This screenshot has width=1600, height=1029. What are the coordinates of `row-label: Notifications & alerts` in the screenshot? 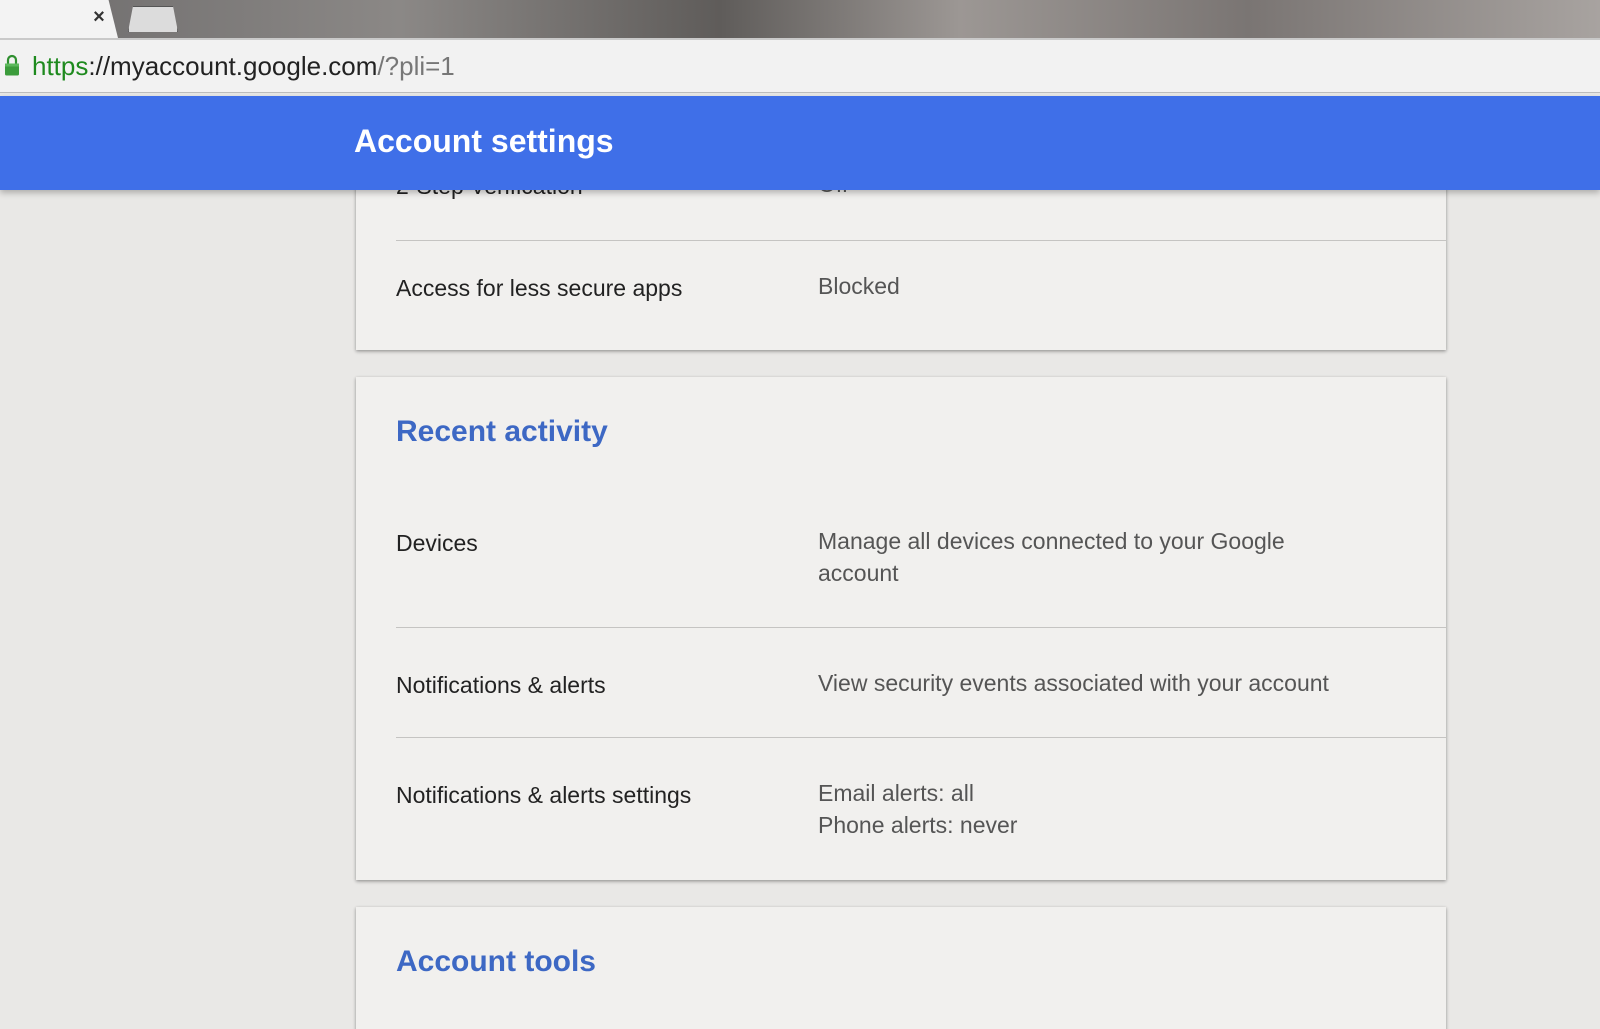 It's located at (501, 685).